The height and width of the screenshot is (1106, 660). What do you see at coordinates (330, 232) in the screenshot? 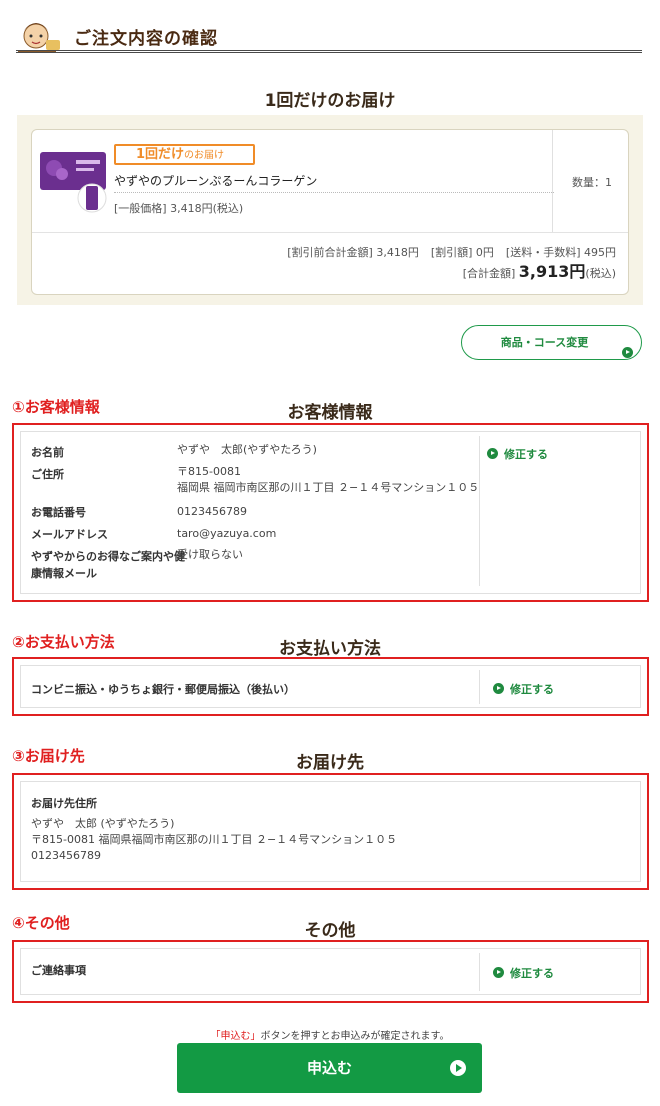
I see `totals-divider` at bounding box center [330, 232].